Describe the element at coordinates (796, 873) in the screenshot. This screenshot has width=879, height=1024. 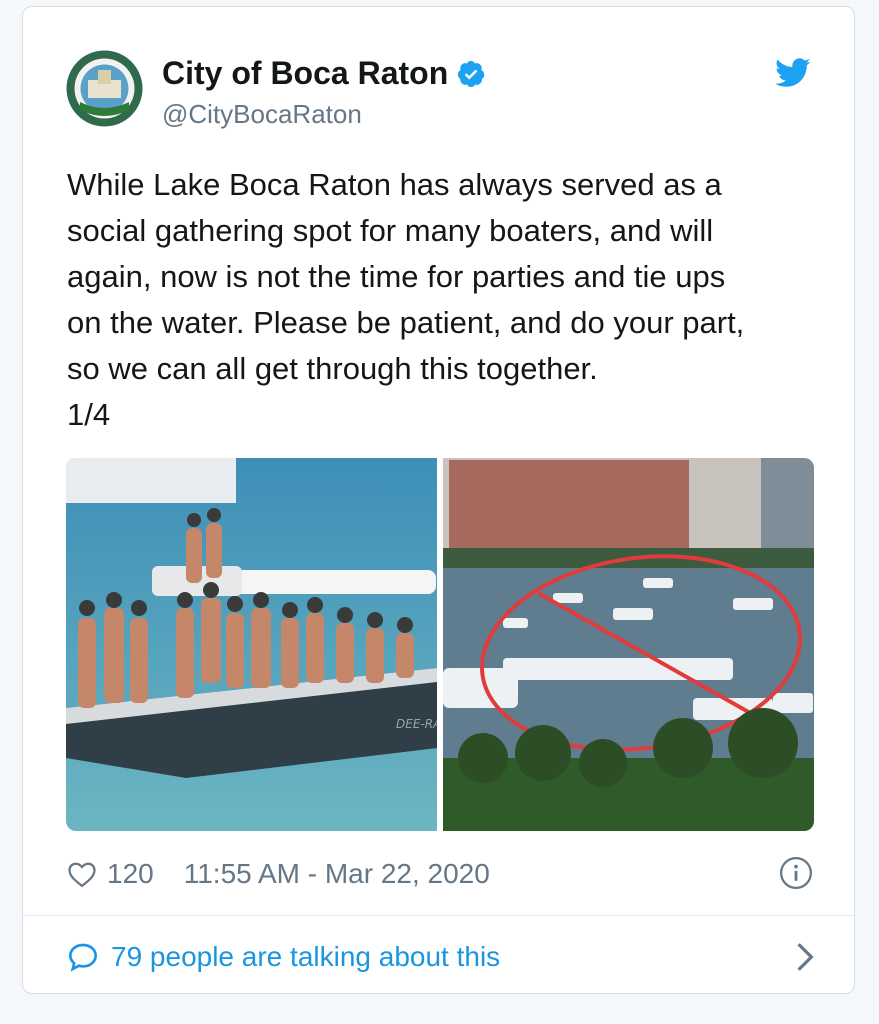
I see `info-icon` at that location.